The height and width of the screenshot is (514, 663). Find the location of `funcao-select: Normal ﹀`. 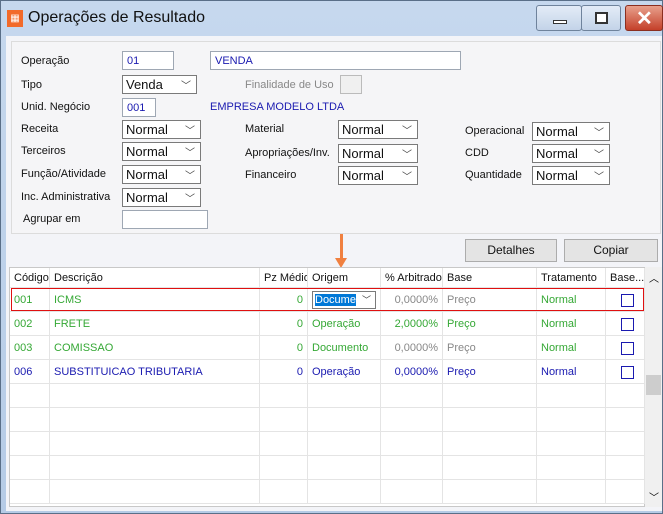

funcao-select: Normal ﹀ is located at coordinates (161, 174).